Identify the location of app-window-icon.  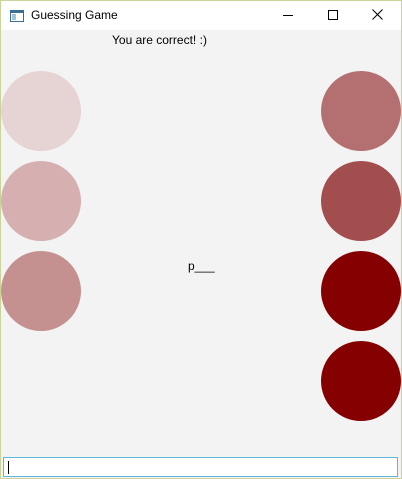
(17, 15).